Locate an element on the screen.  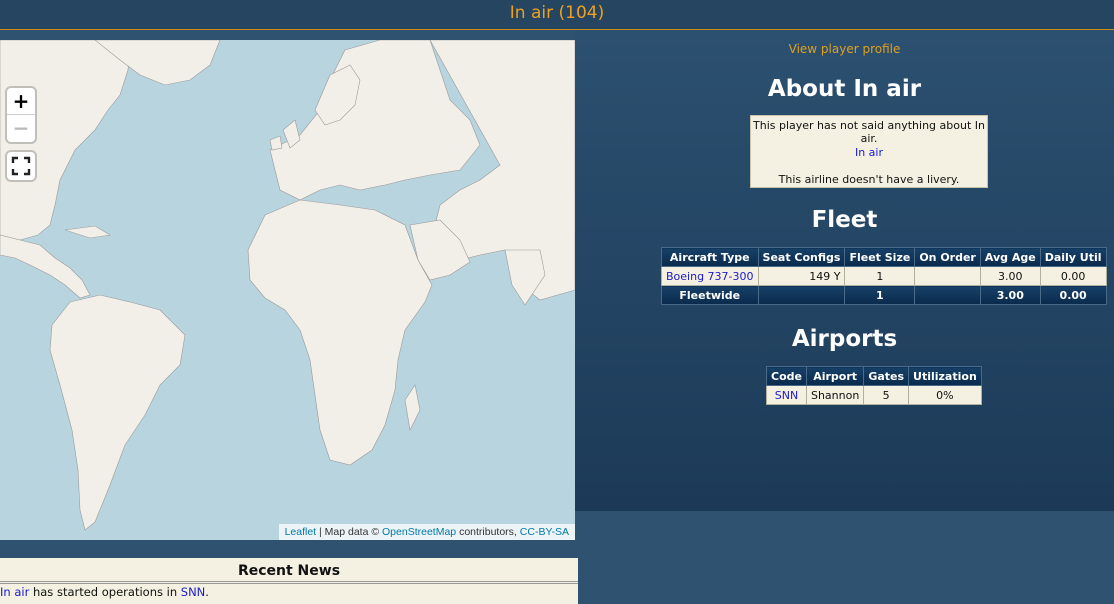
airline-link: In air is located at coordinates (869, 152).